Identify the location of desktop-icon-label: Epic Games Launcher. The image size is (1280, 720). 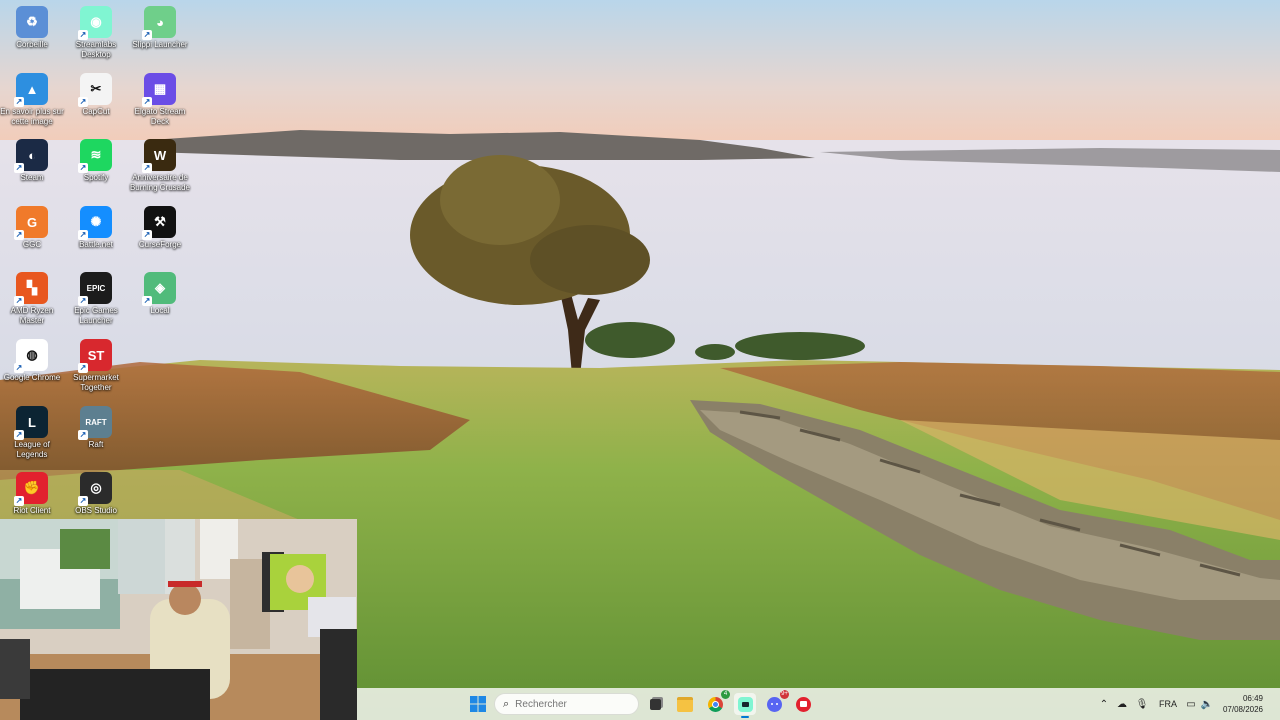
(96, 315).